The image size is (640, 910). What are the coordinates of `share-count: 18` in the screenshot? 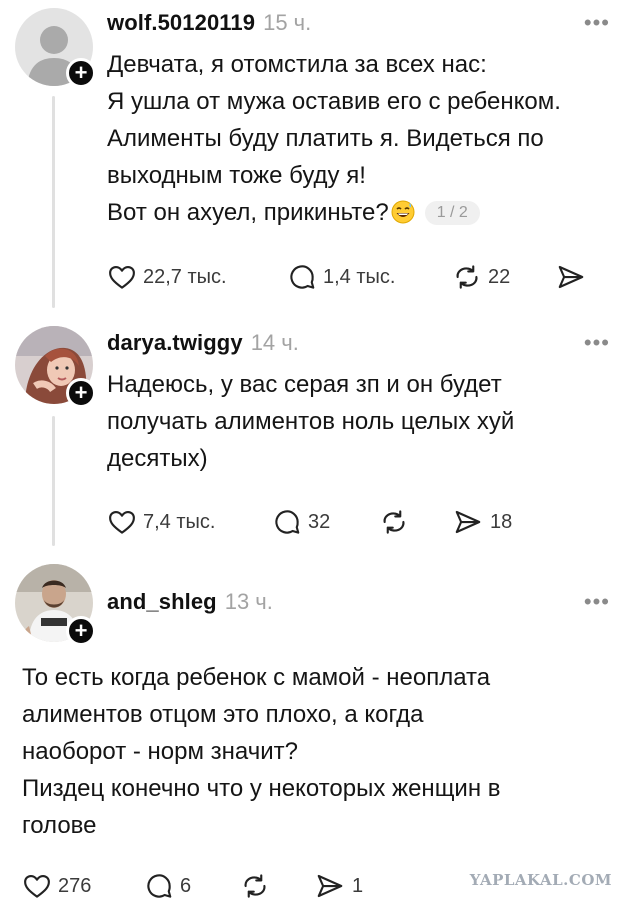 It's located at (501, 521).